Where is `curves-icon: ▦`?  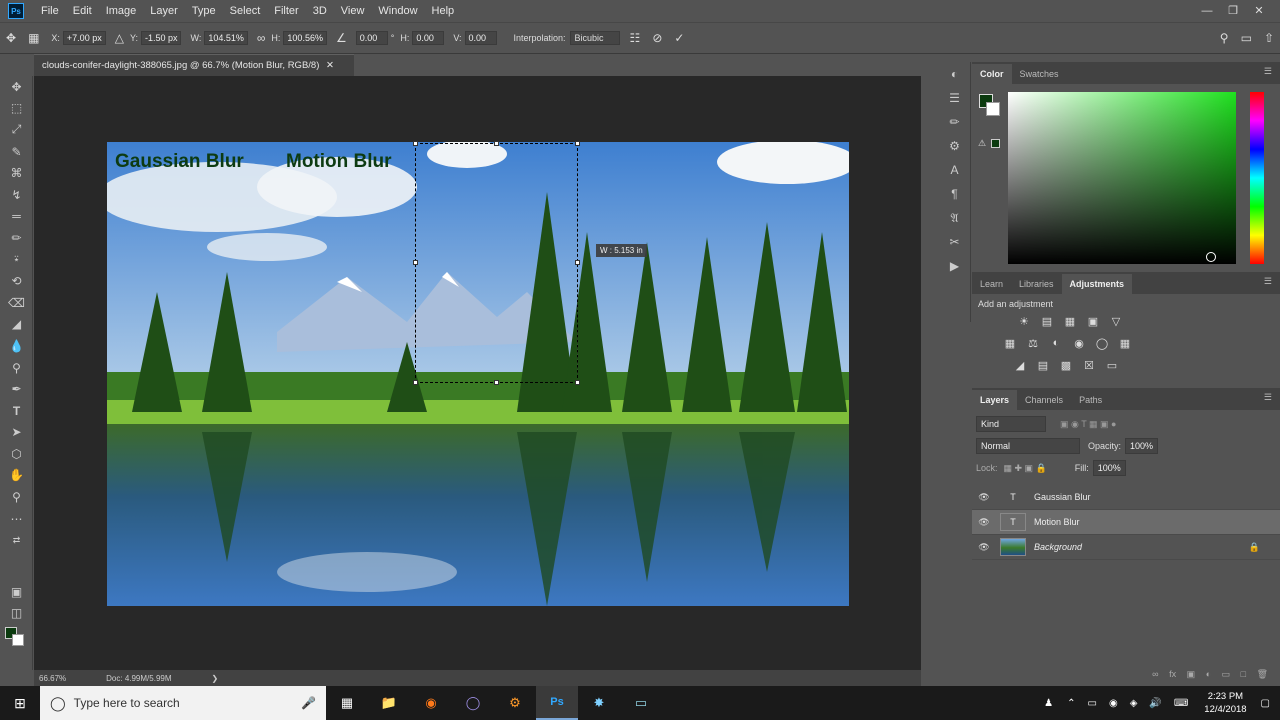 curves-icon: ▦ is located at coordinates (1070, 323).